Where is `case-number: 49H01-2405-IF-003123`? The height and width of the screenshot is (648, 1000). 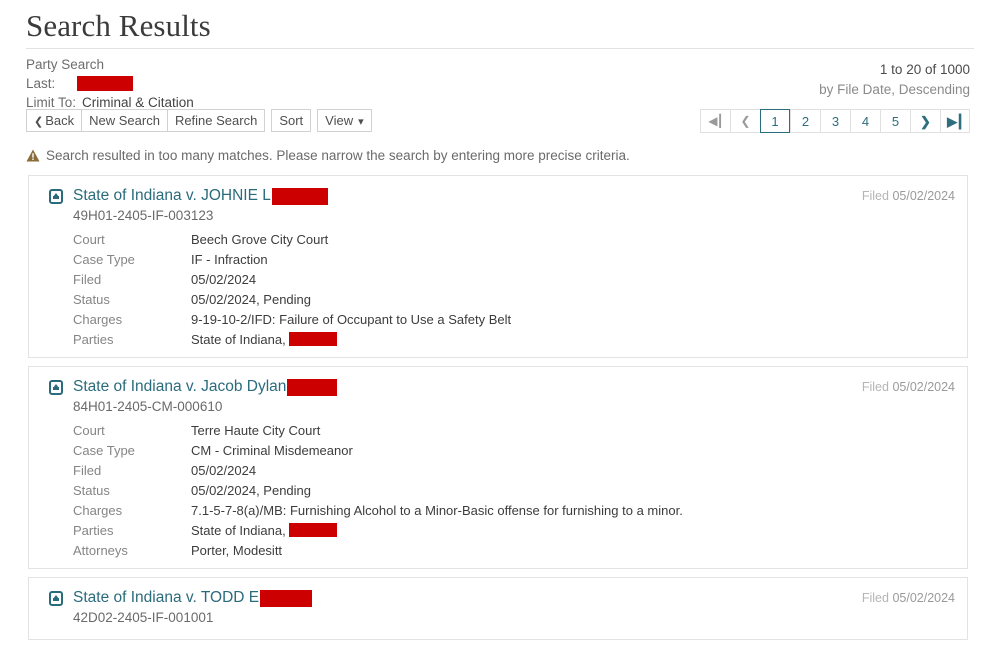 case-number: 49H01-2405-IF-003123 is located at coordinates (143, 215).